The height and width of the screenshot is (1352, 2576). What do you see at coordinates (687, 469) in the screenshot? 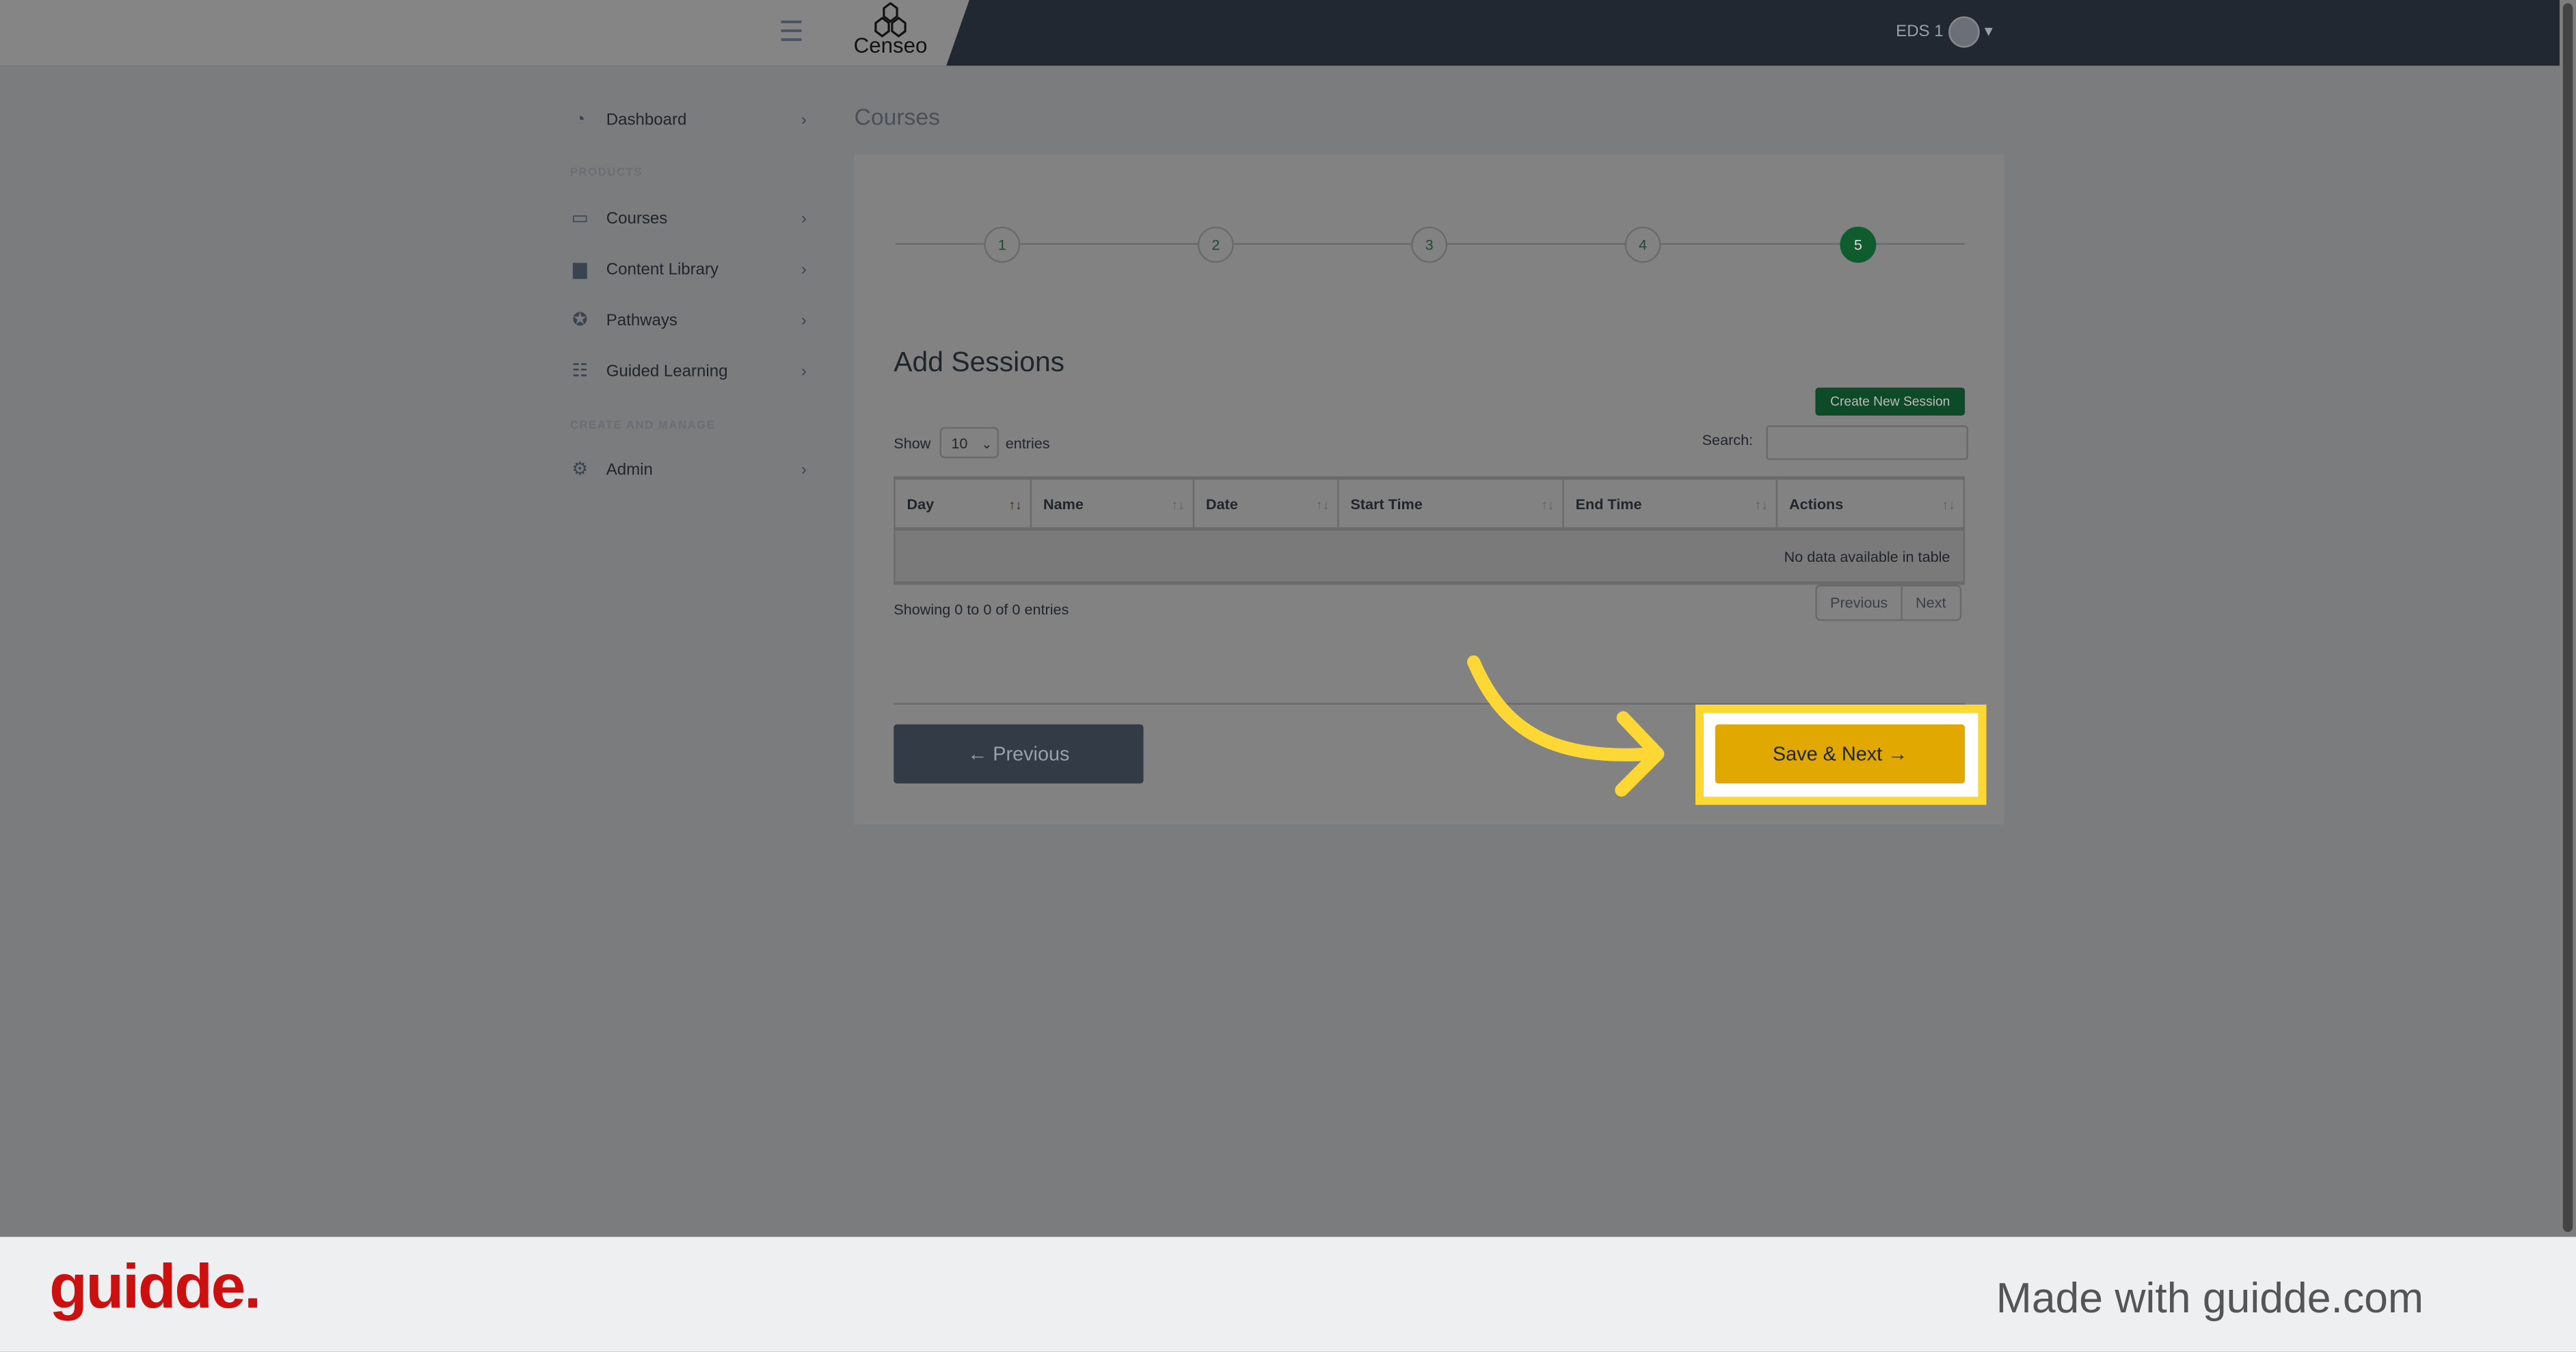
I see `sidebar-item-admin: ⚙ Admin ›` at bounding box center [687, 469].